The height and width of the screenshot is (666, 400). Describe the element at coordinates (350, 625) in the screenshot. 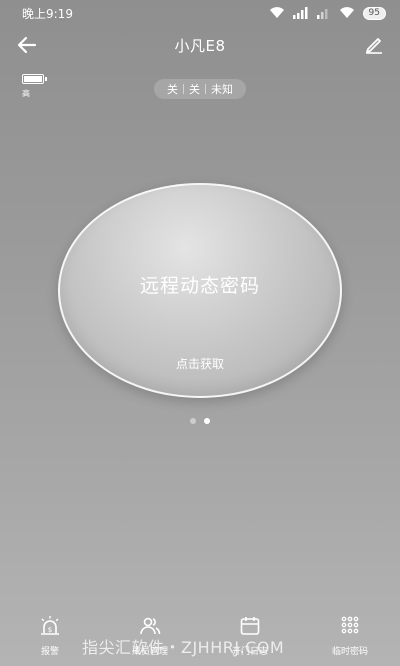

I see `keypad-icon` at that location.